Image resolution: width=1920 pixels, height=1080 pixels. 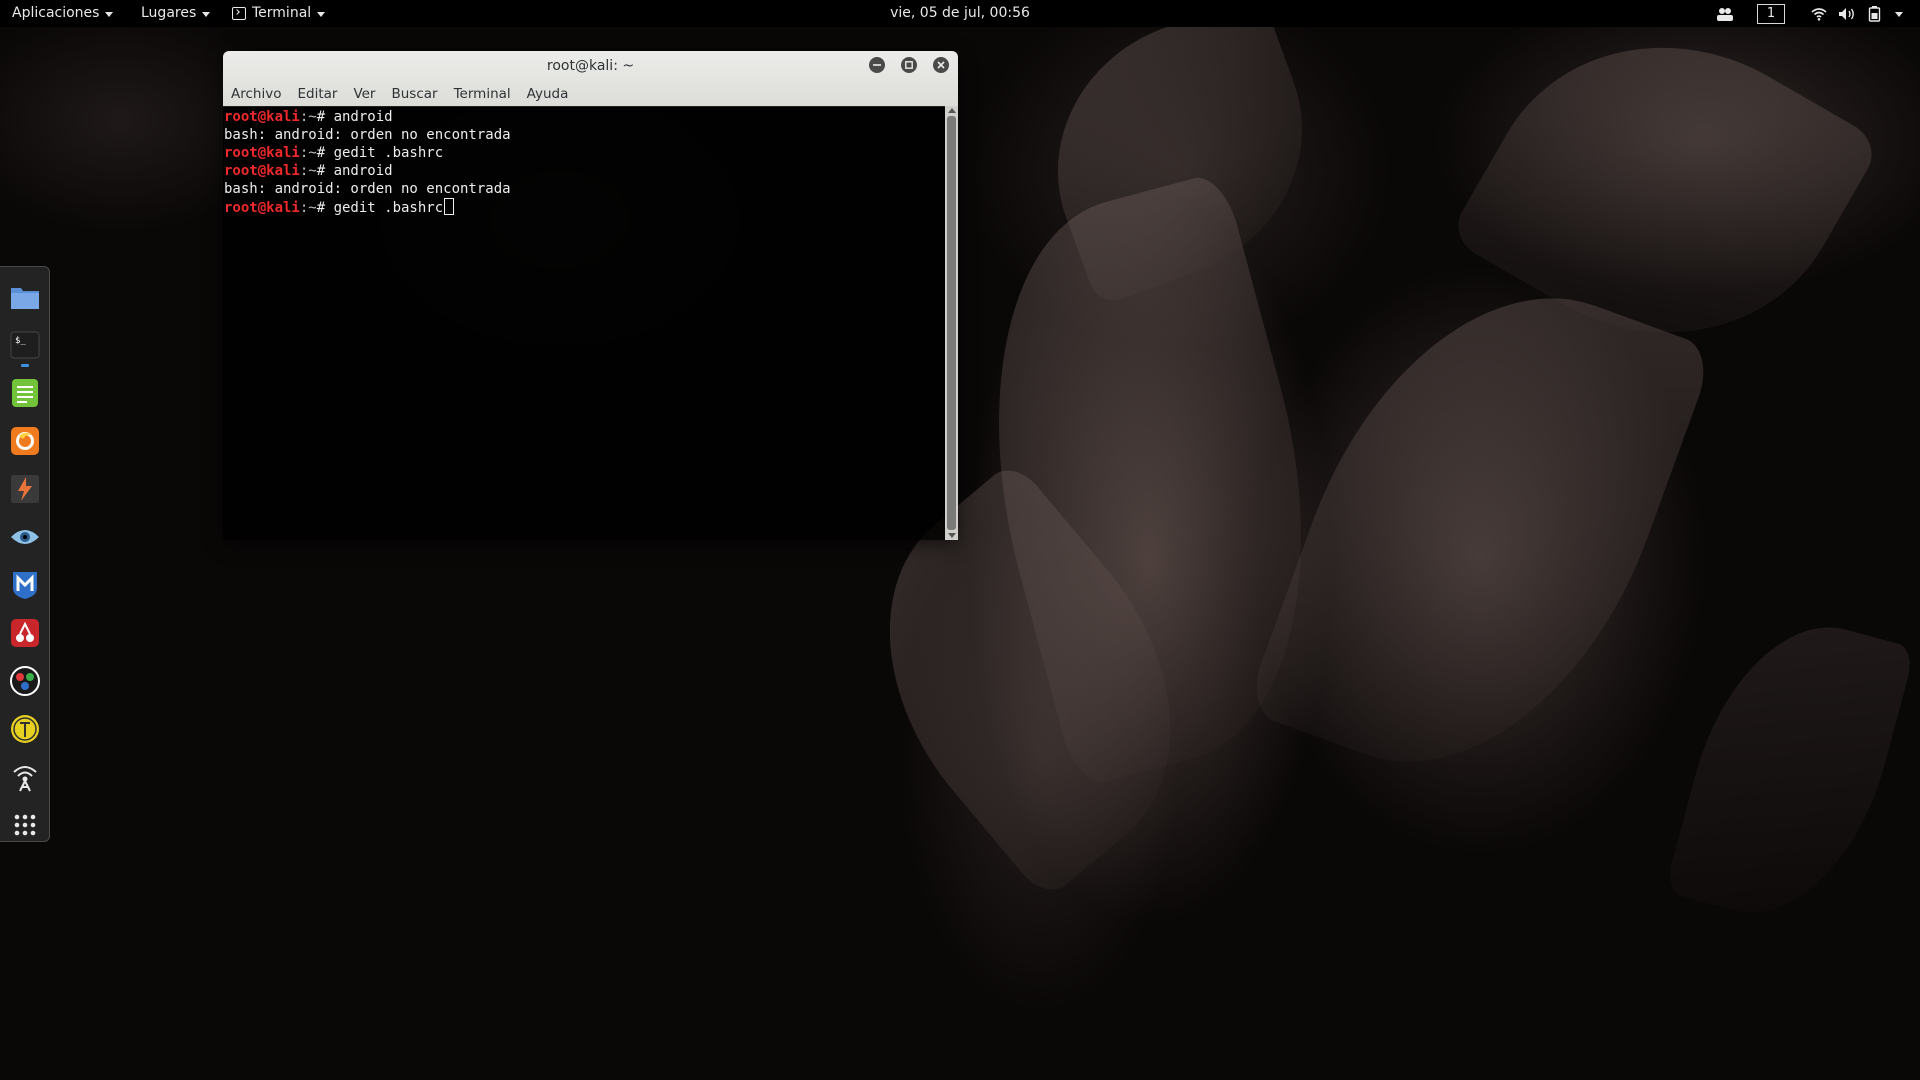 I want to click on minimize-icon, so click(x=877, y=65).